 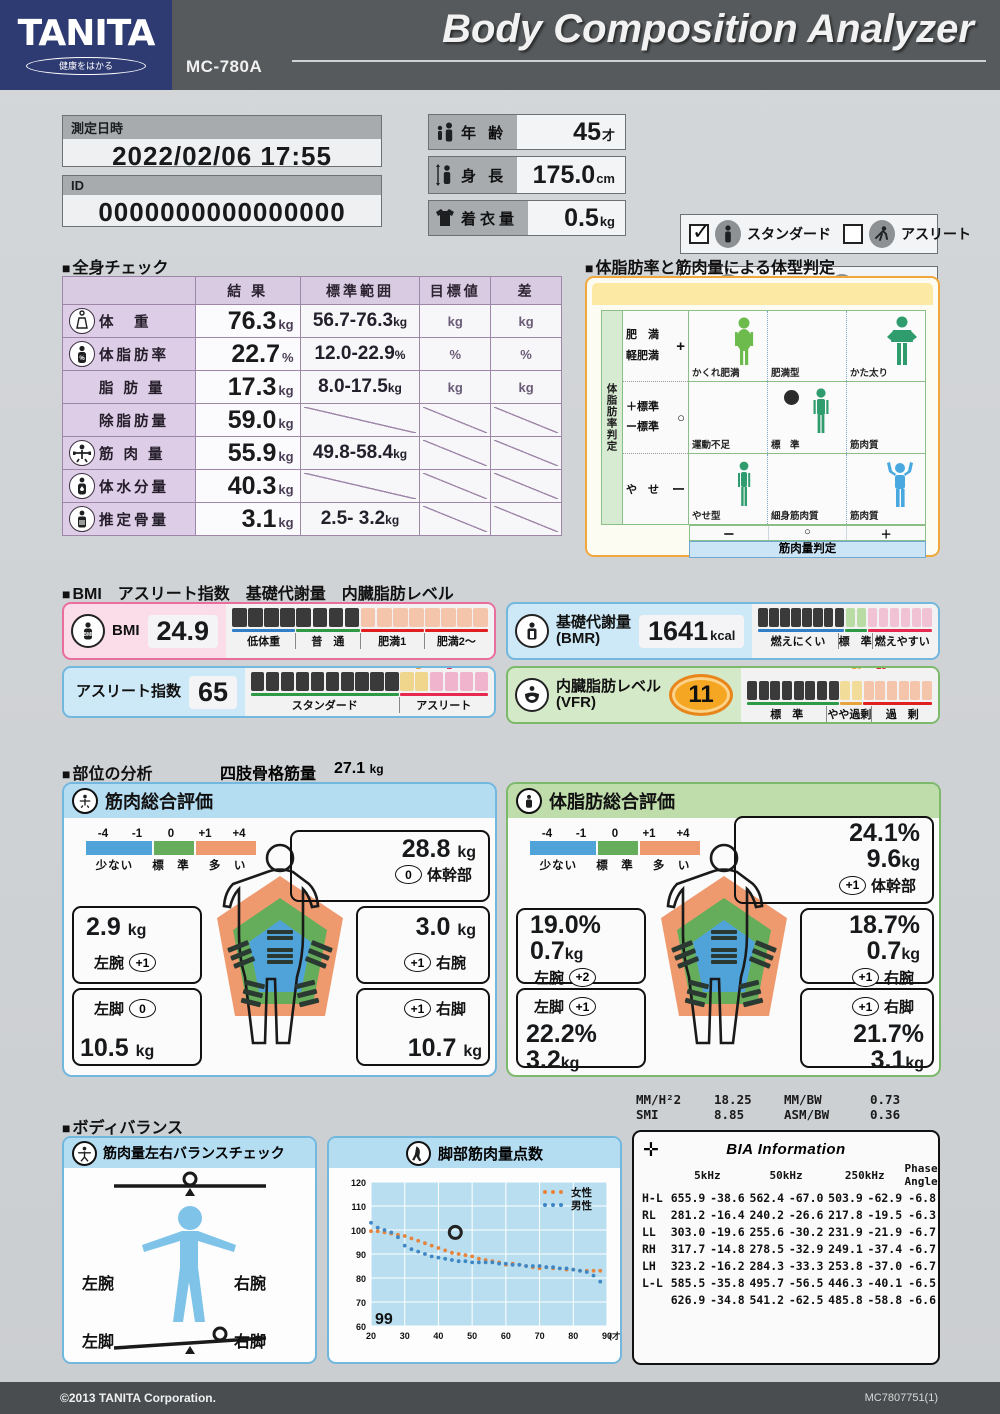 I want to click on smi-value: 8.85, so click(x=729, y=1114).